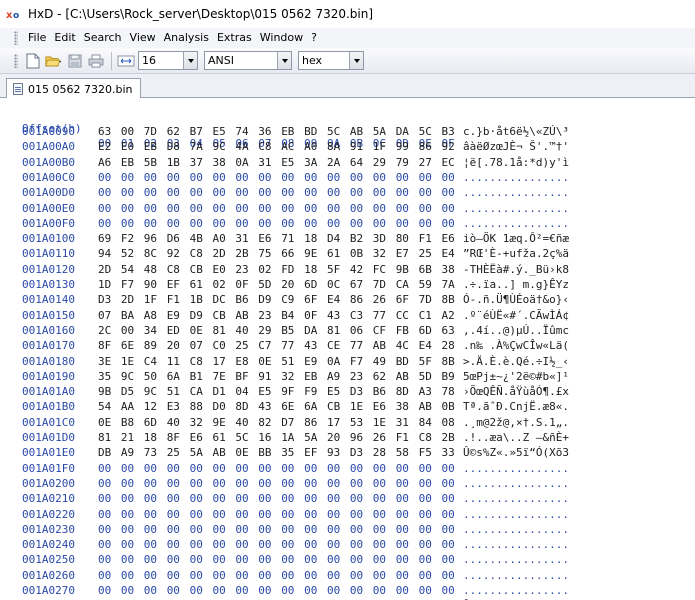 The width and height of the screenshot is (695, 600). I want to click on hex-byte: D9, so click(268, 299).